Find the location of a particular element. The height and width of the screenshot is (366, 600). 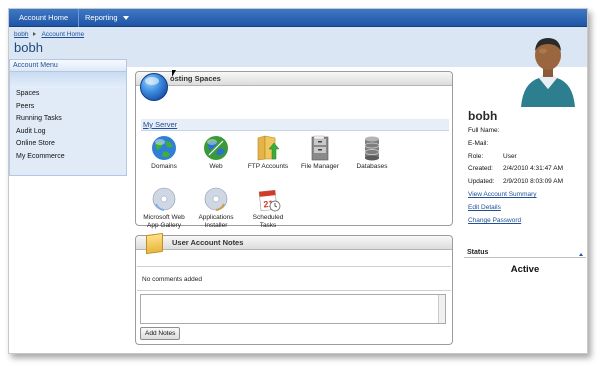

status-label: Status is located at coordinates (478, 252).